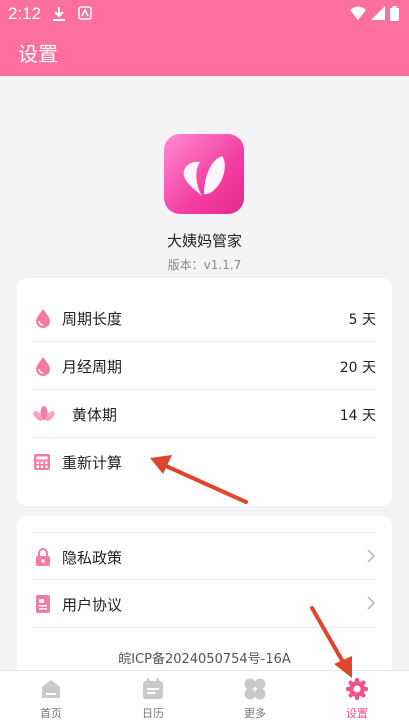  I want to click on download-icon, so click(59, 14).